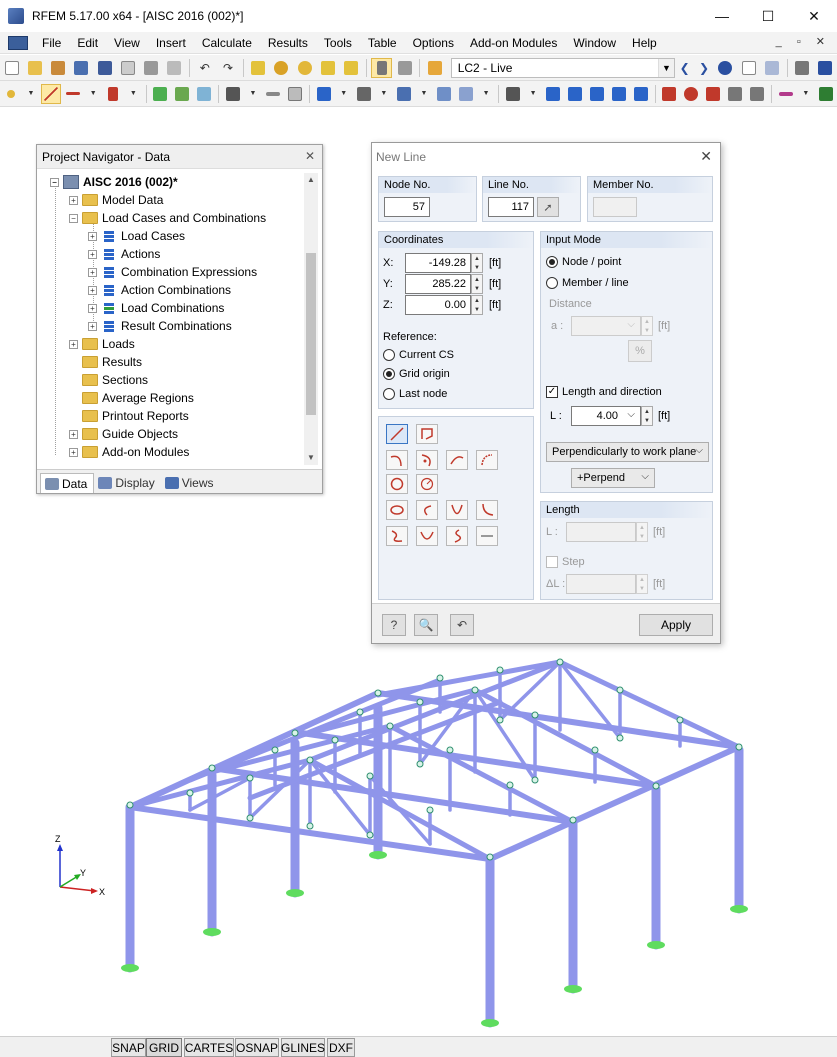 Image resolution: width=837 pixels, height=1057 pixels. What do you see at coordinates (735, 94) in the screenshot?
I see `view-cube-icon` at bounding box center [735, 94].